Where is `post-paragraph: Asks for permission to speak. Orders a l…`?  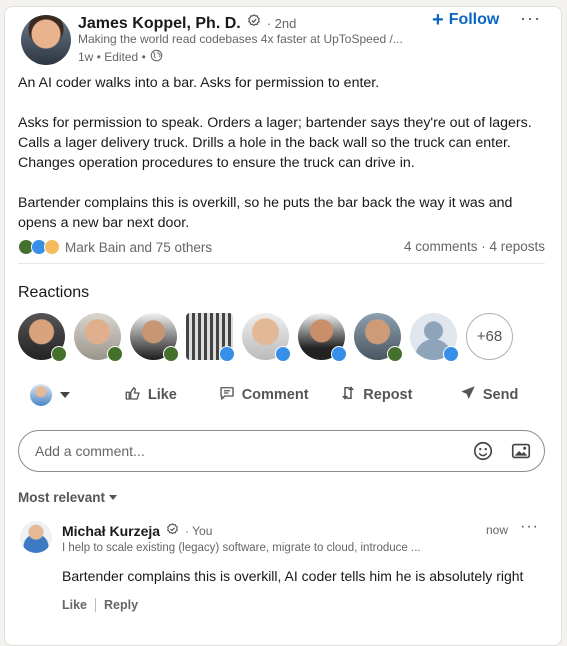 post-paragraph: Asks for permission to speak. Orders a l… is located at coordinates (275, 143).